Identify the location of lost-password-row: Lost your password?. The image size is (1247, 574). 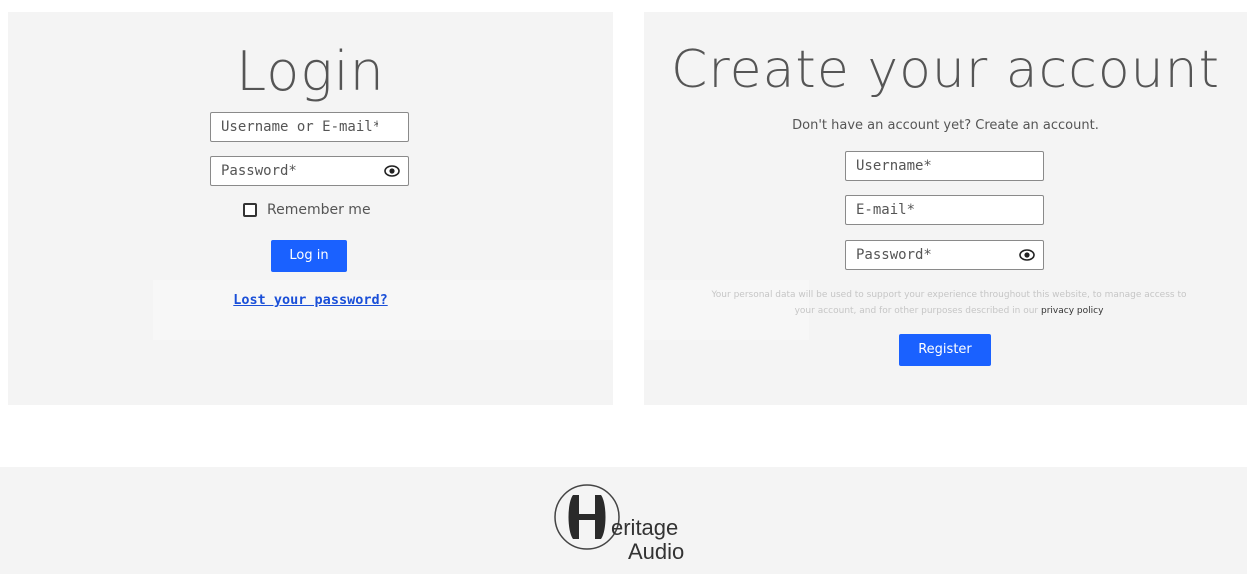
(310, 300).